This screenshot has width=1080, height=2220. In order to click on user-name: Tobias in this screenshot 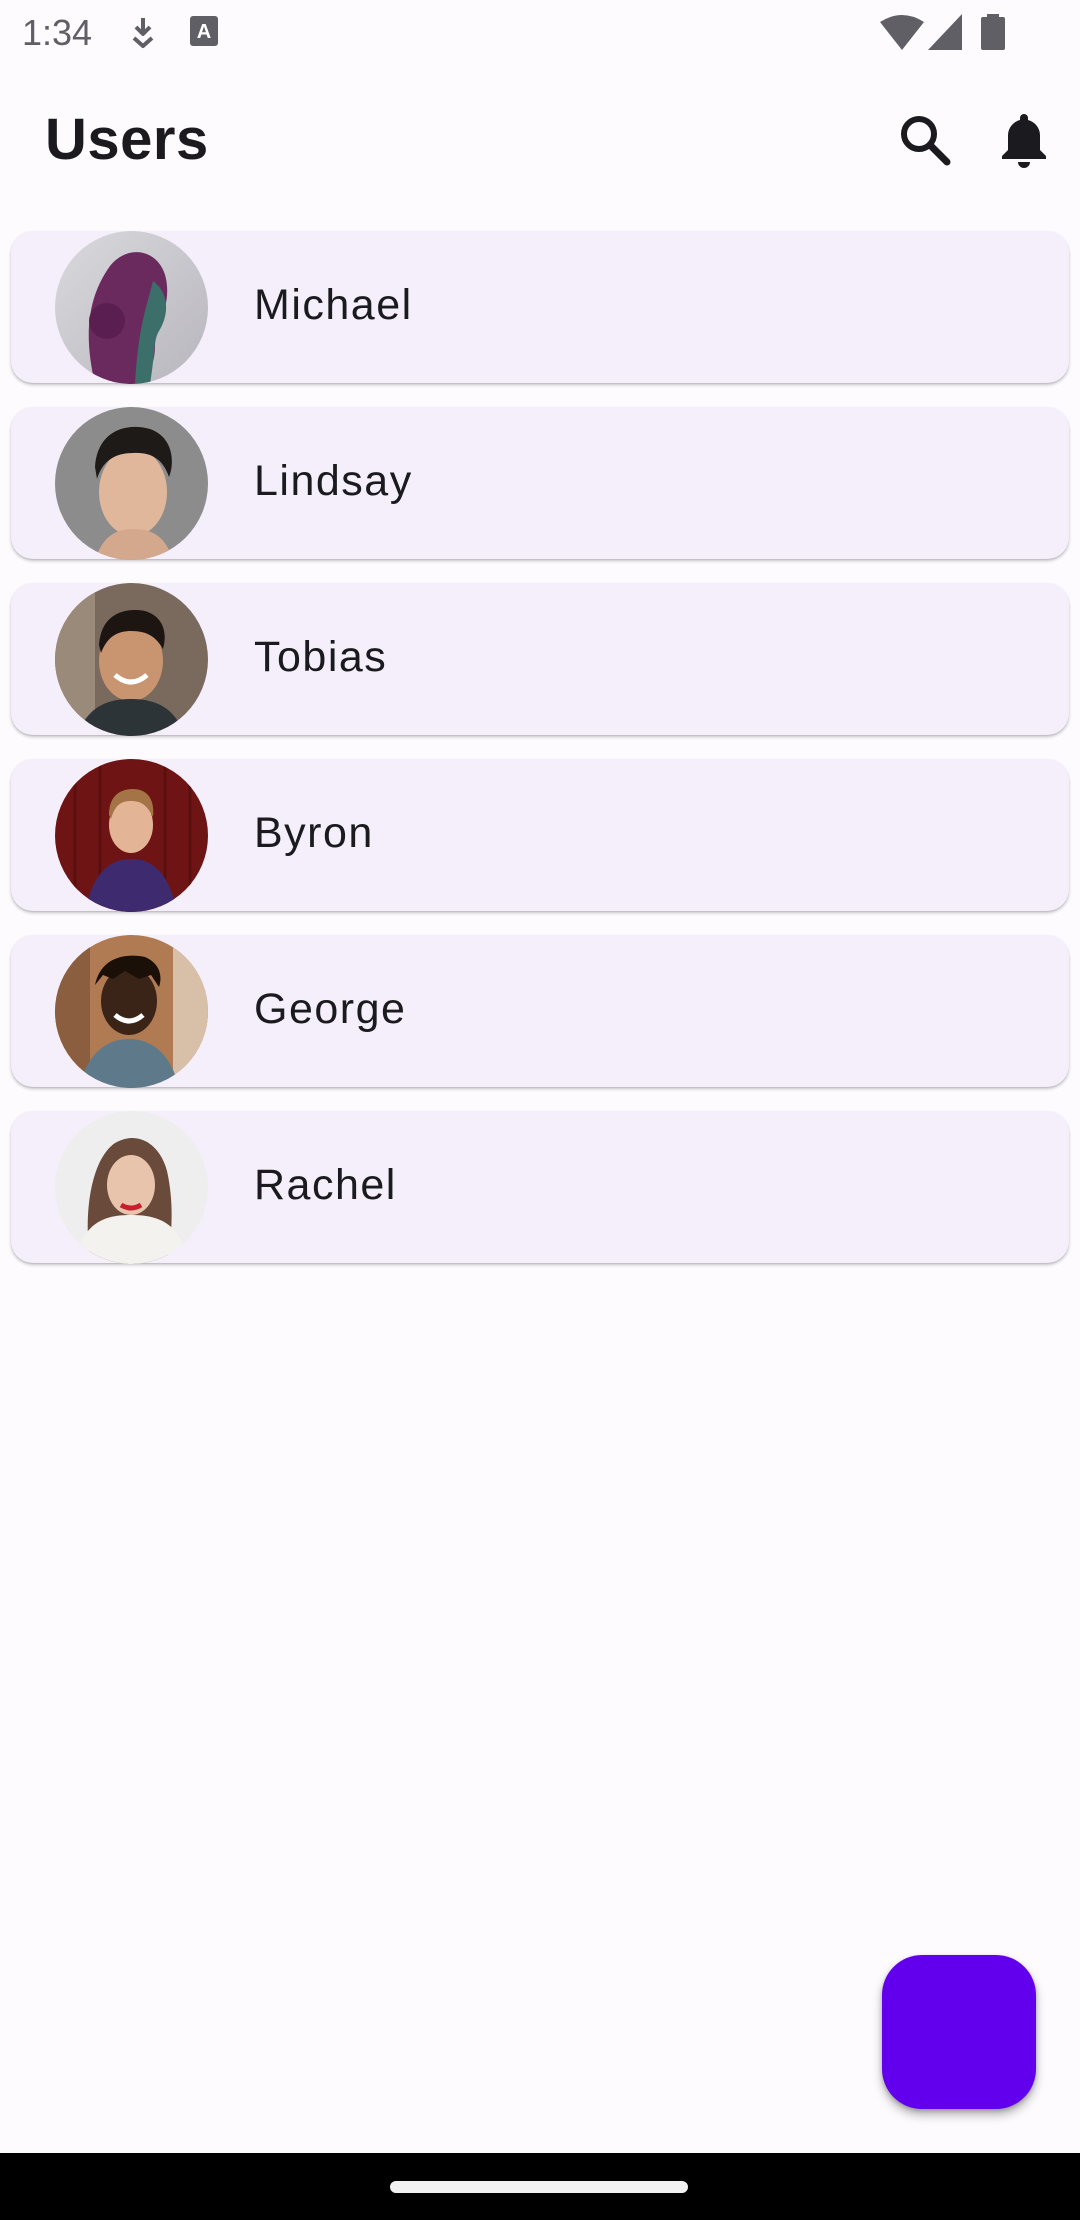, I will do `click(321, 657)`.